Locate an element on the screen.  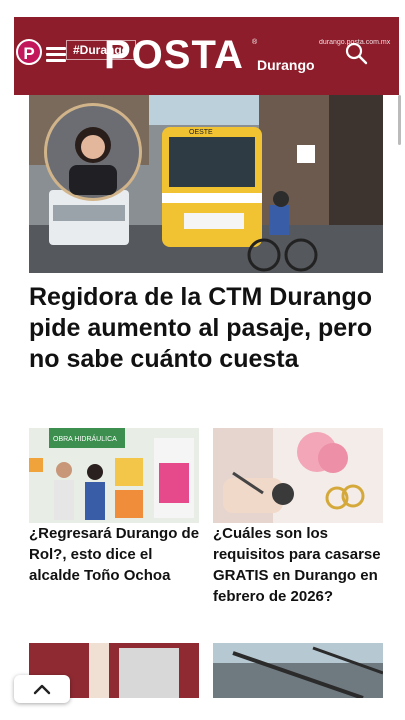
card-4-scene is located at coordinates (298, 670).